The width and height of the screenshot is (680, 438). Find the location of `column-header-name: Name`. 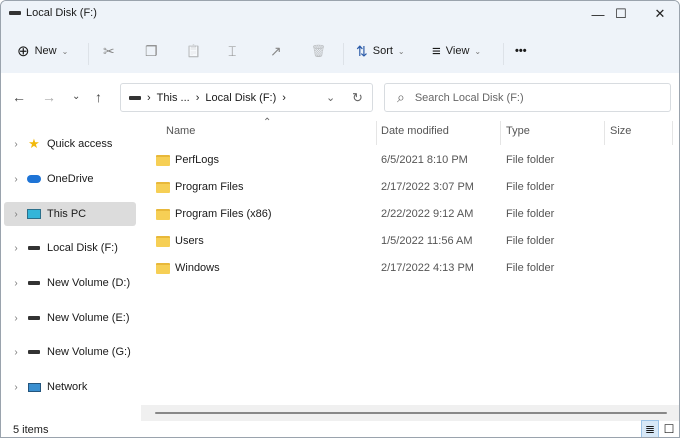

column-header-name: Name is located at coordinates (180, 131).